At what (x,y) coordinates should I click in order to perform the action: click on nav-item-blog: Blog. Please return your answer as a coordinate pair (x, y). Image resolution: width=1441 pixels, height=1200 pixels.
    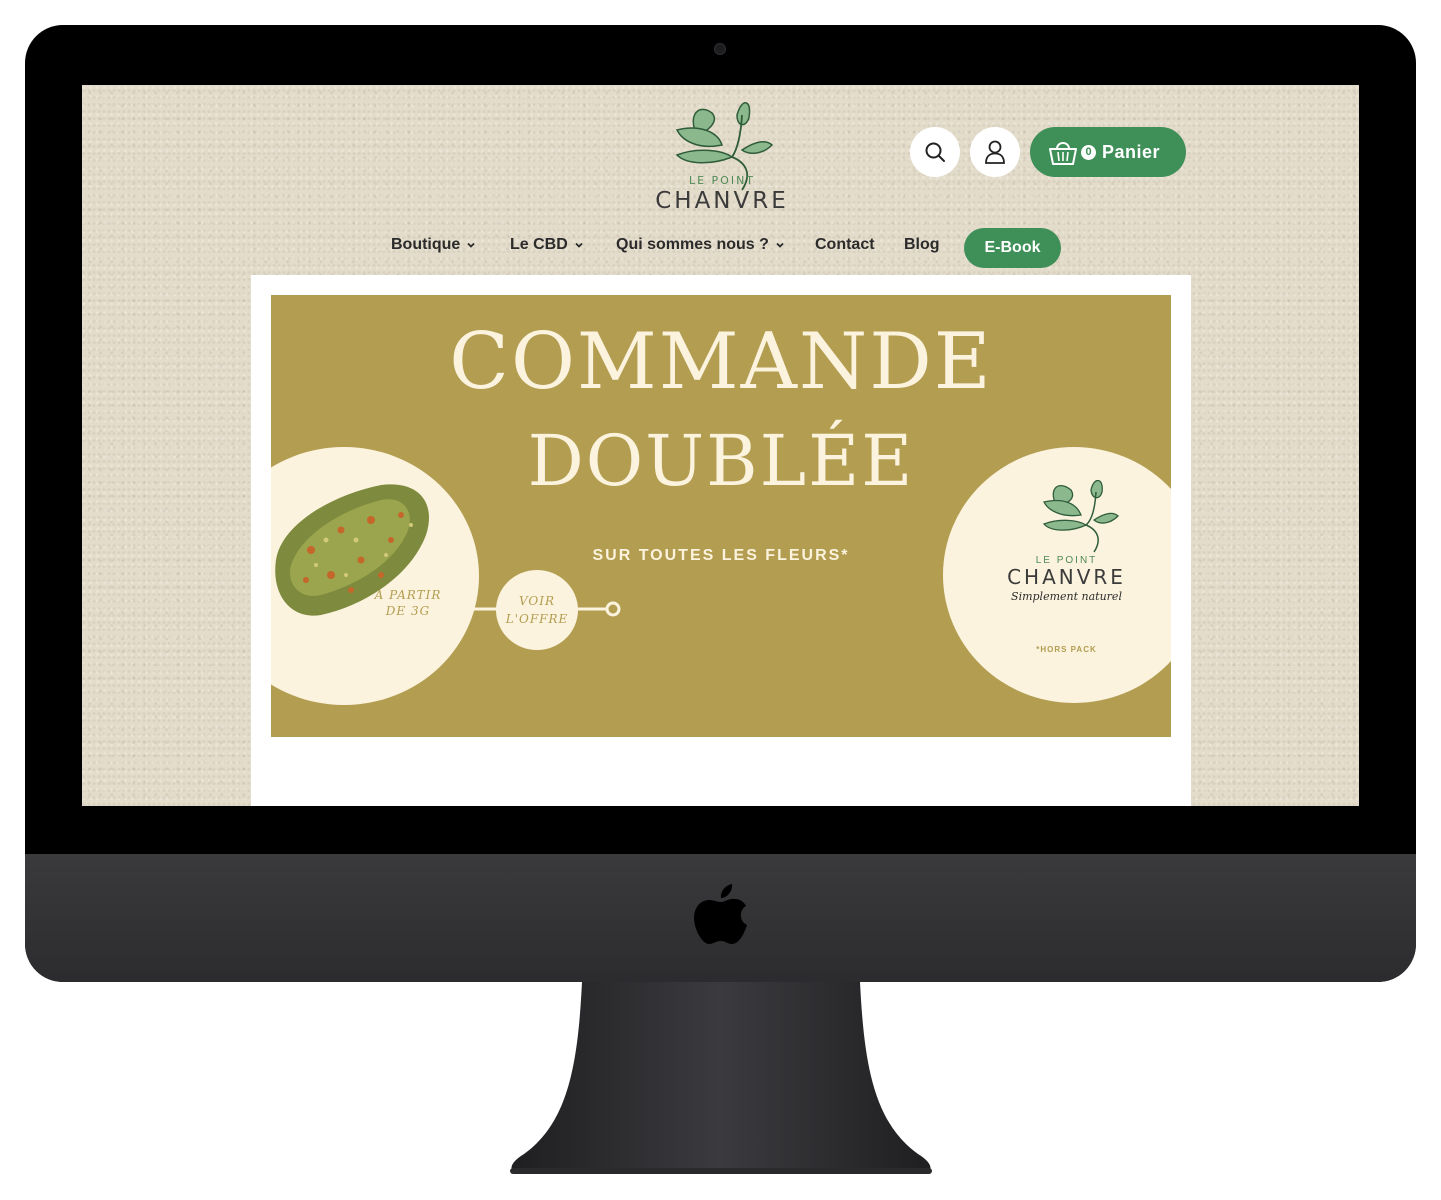
    Looking at the image, I should click on (922, 245).